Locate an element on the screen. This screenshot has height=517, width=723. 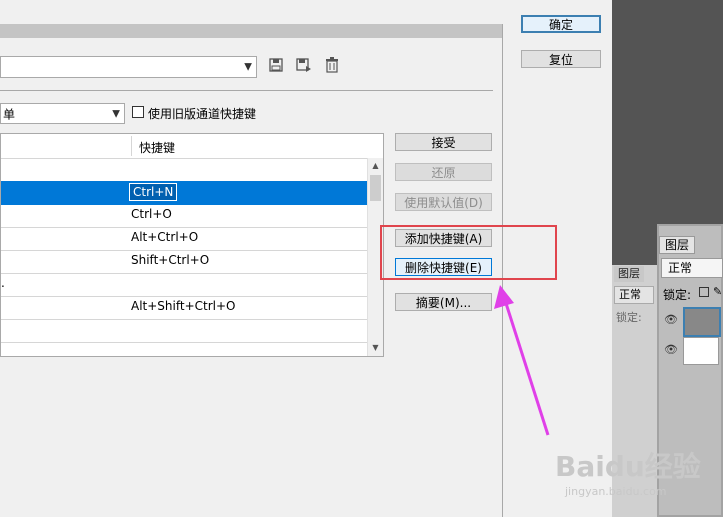
ok-button: 确定 is located at coordinates (561, 24).